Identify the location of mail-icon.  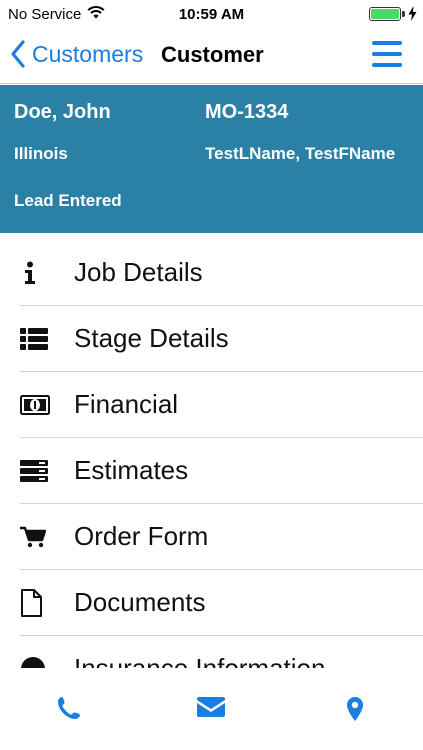
(211, 707).